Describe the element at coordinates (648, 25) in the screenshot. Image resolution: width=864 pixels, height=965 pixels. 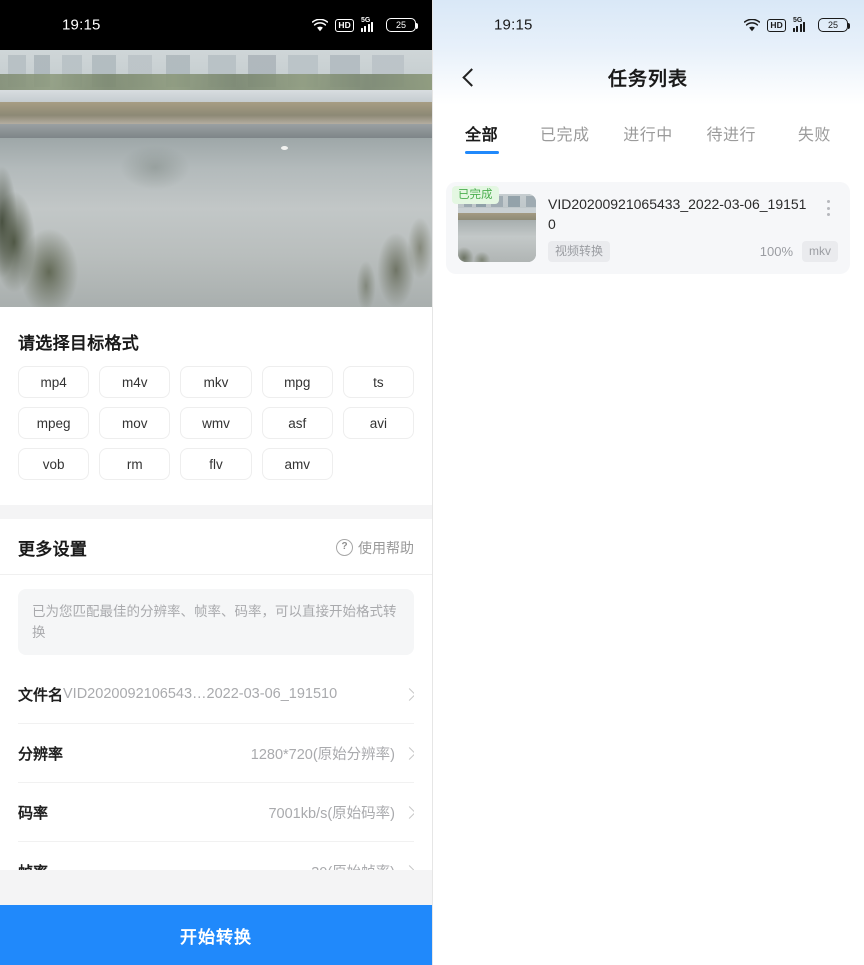
I see `status-bar-right: 19:15 HD 5G 25` at that location.